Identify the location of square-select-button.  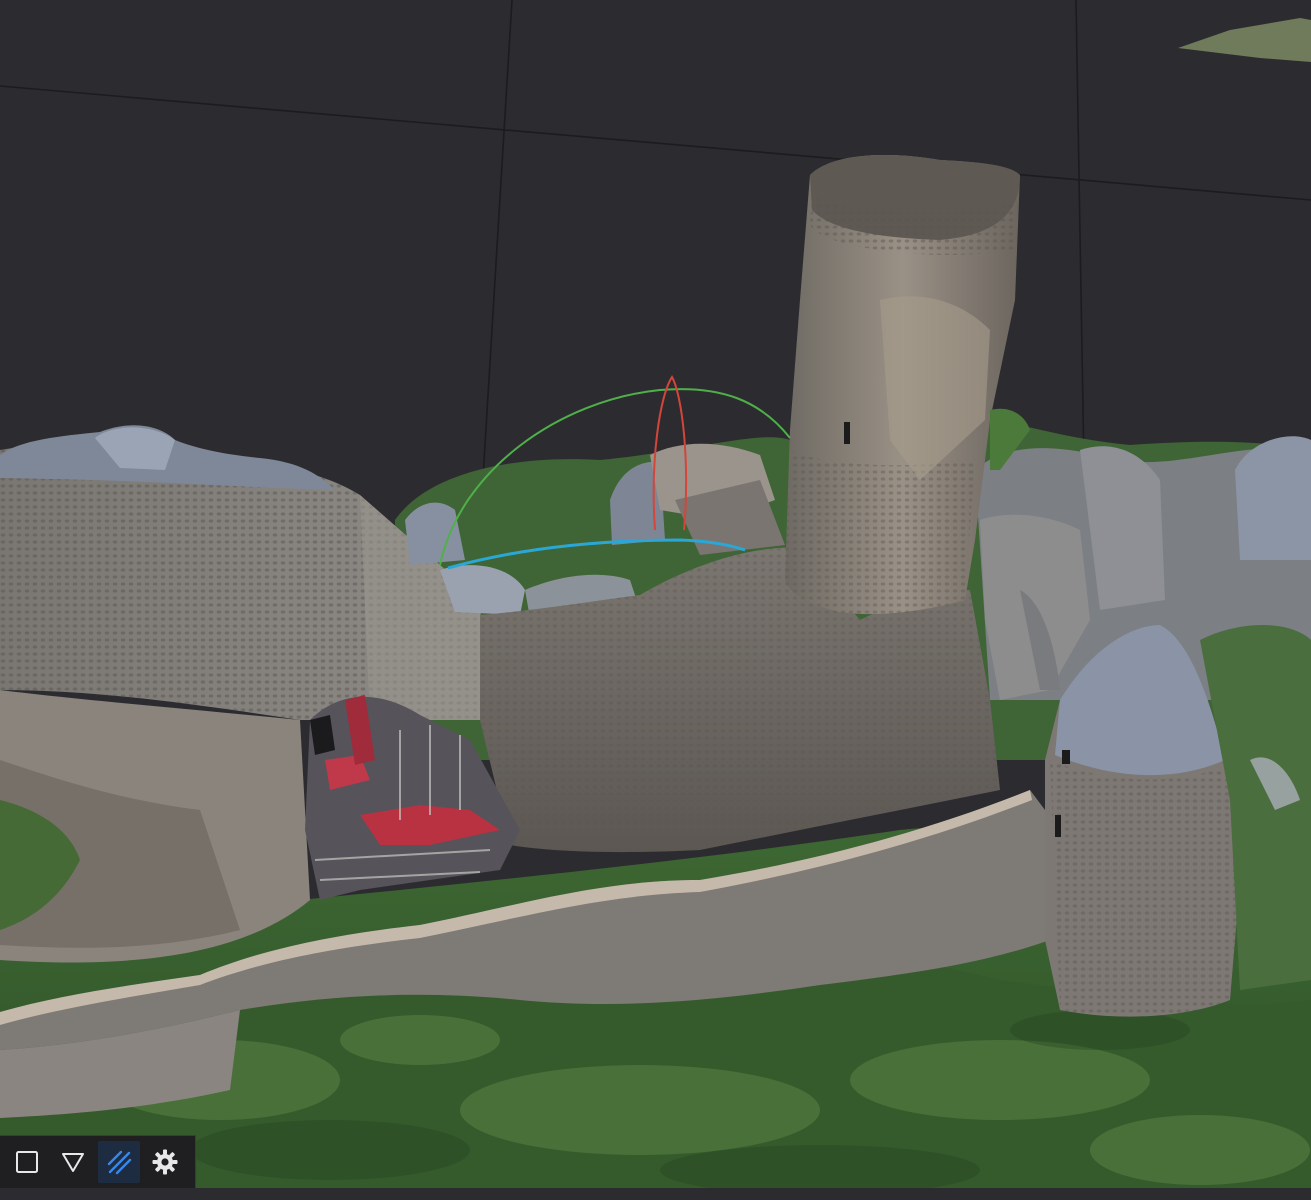
(27, 1162).